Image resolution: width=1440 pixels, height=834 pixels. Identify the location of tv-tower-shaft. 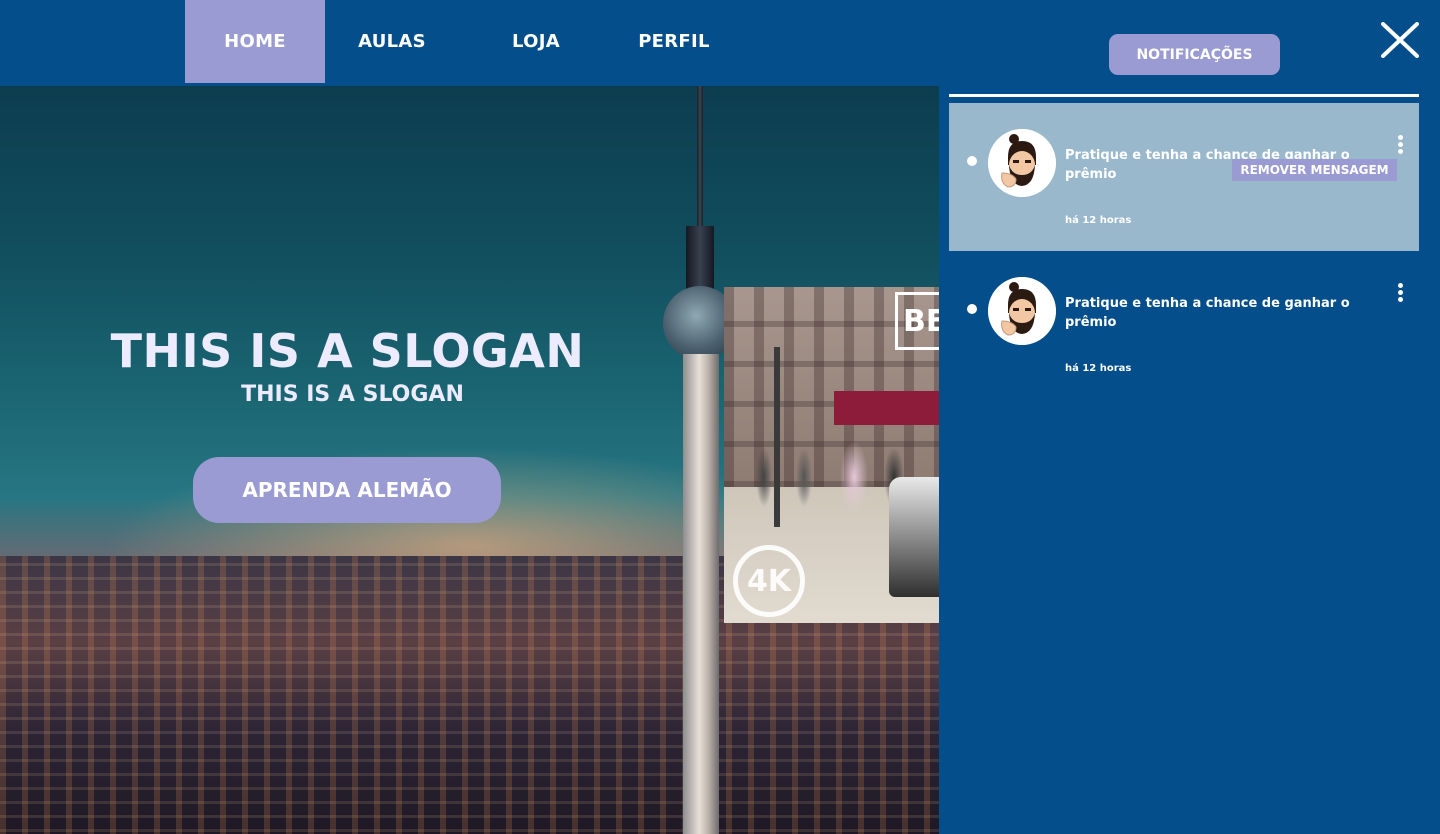
(701, 594).